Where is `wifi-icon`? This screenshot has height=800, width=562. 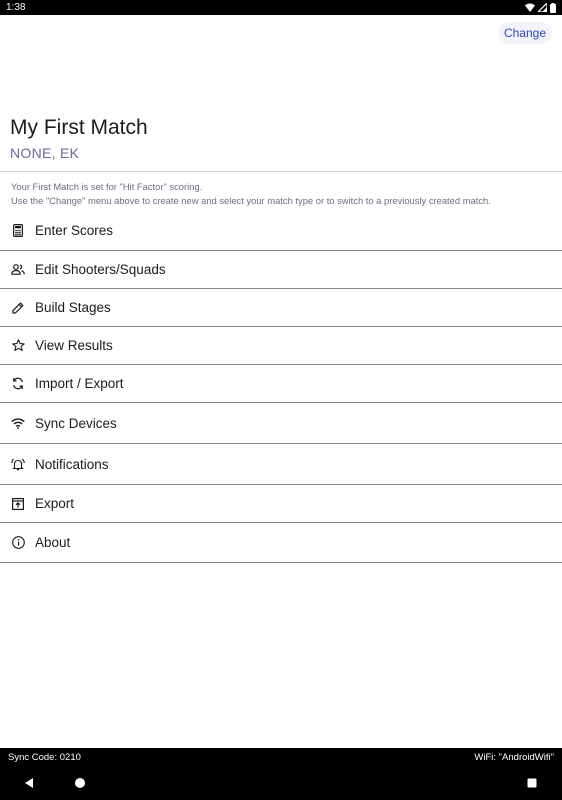
wifi-icon is located at coordinates (18, 423).